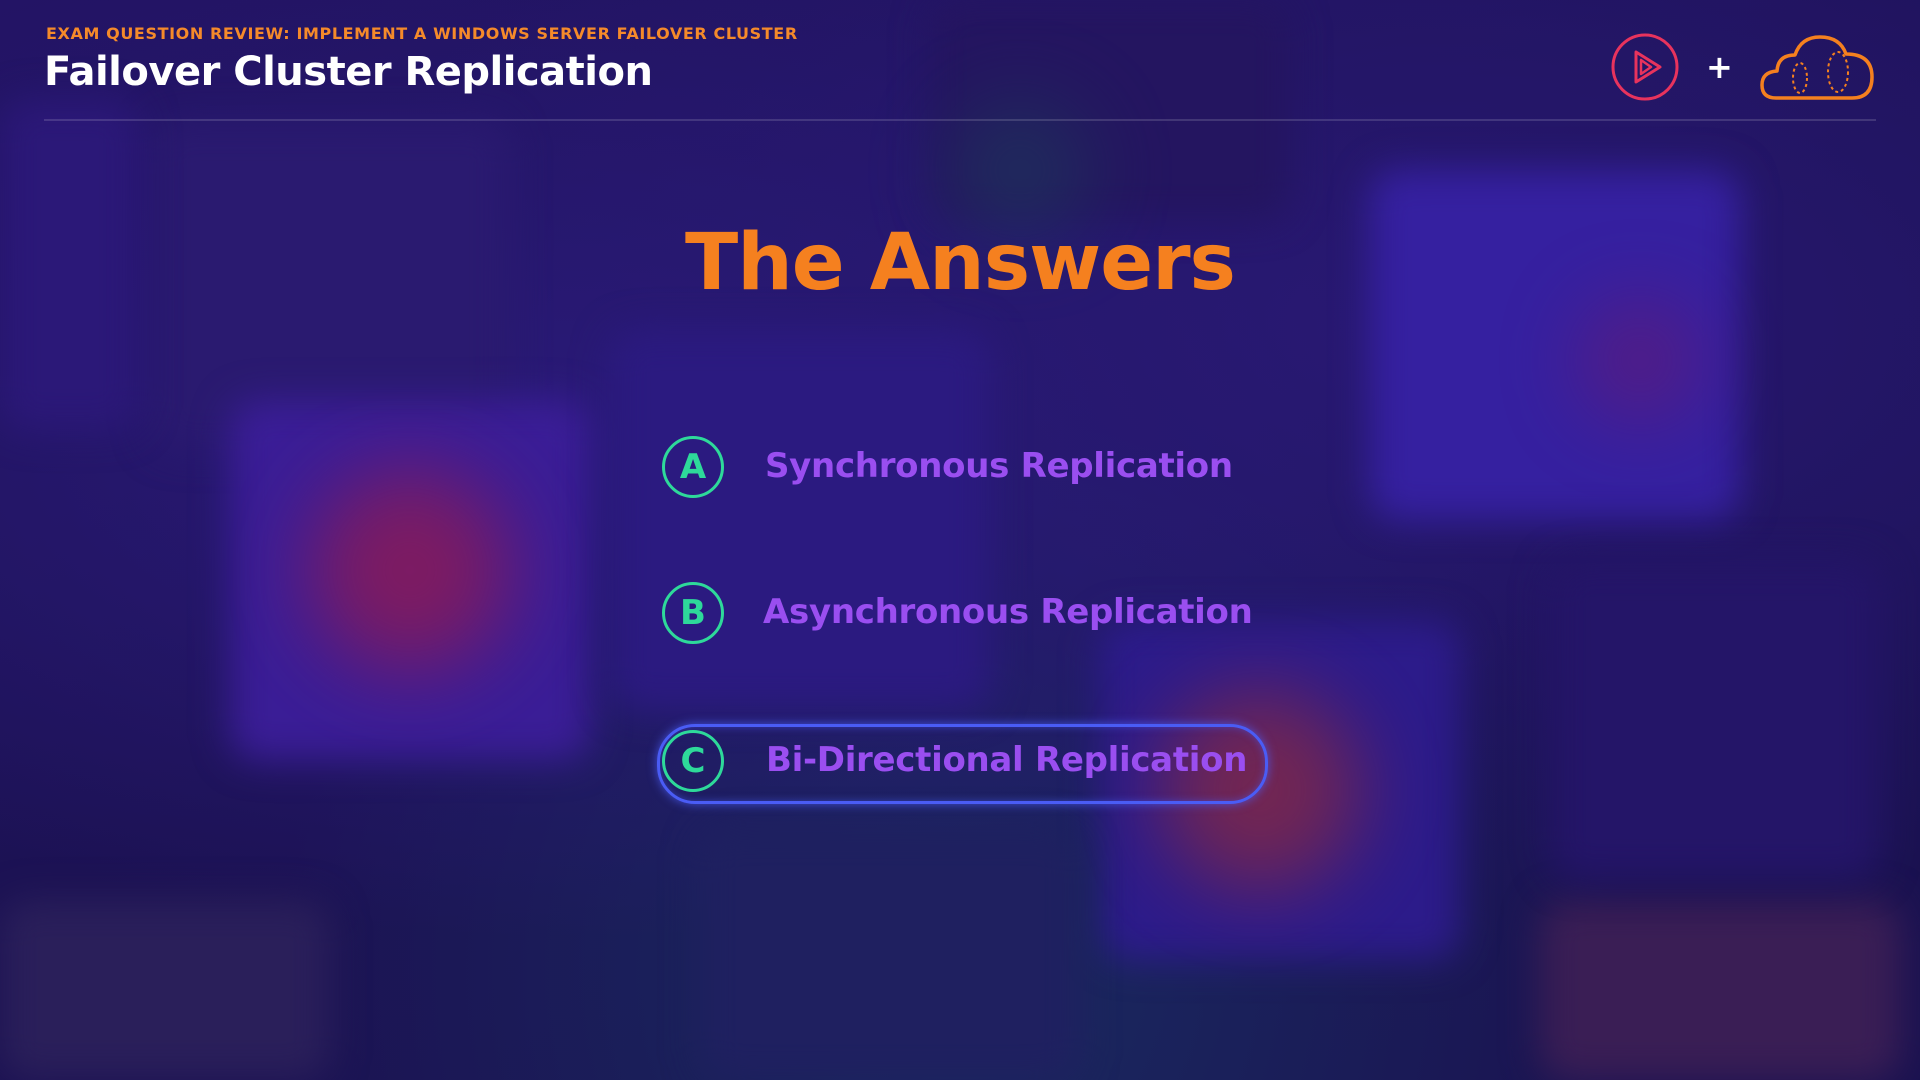  Describe the element at coordinates (960, 120) in the screenshot. I see `header-divider` at that location.